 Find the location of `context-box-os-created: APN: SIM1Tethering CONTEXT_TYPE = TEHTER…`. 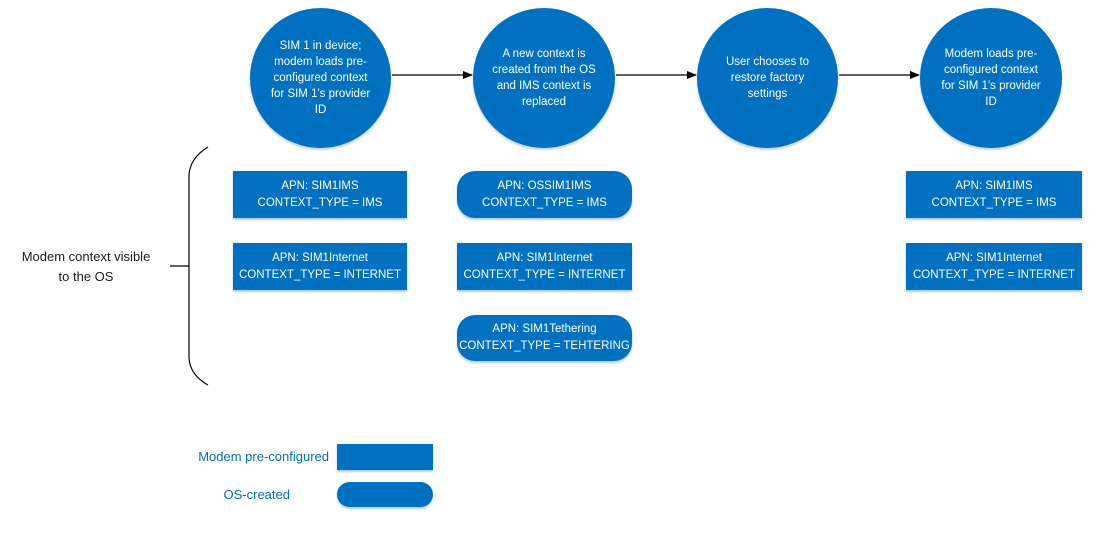

context-box-os-created: APN: SIM1Tethering CONTEXT_TYPE = TEHTER… is located at coordinates (544, 338).